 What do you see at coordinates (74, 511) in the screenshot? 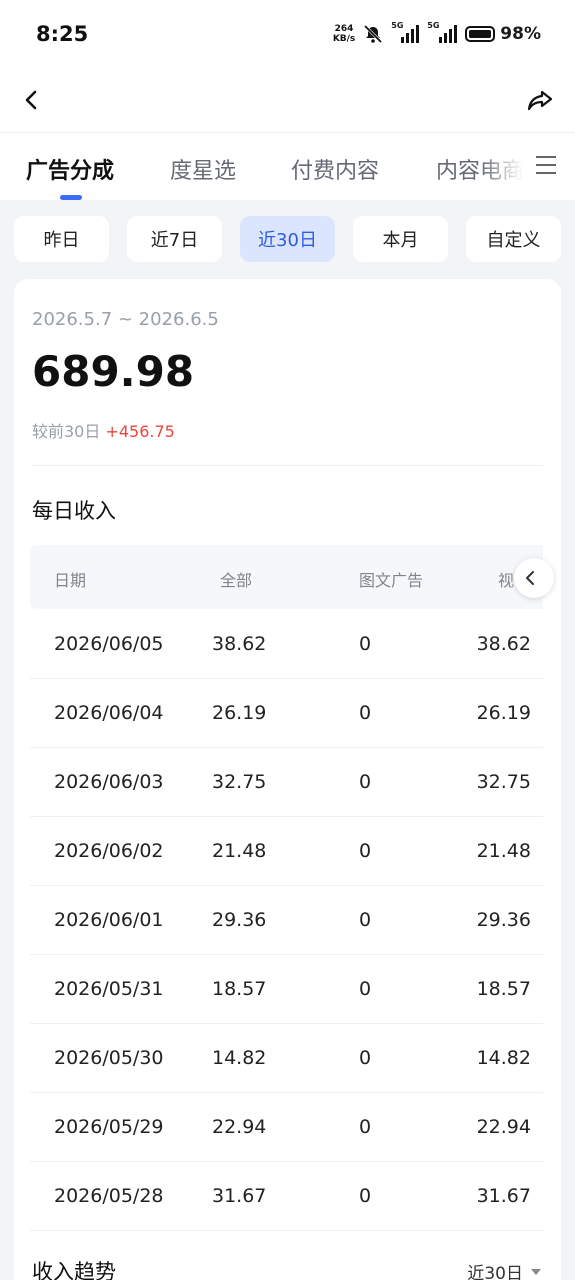
I see `daily-income-title: 每日收入` at bounding box center [74, 511].